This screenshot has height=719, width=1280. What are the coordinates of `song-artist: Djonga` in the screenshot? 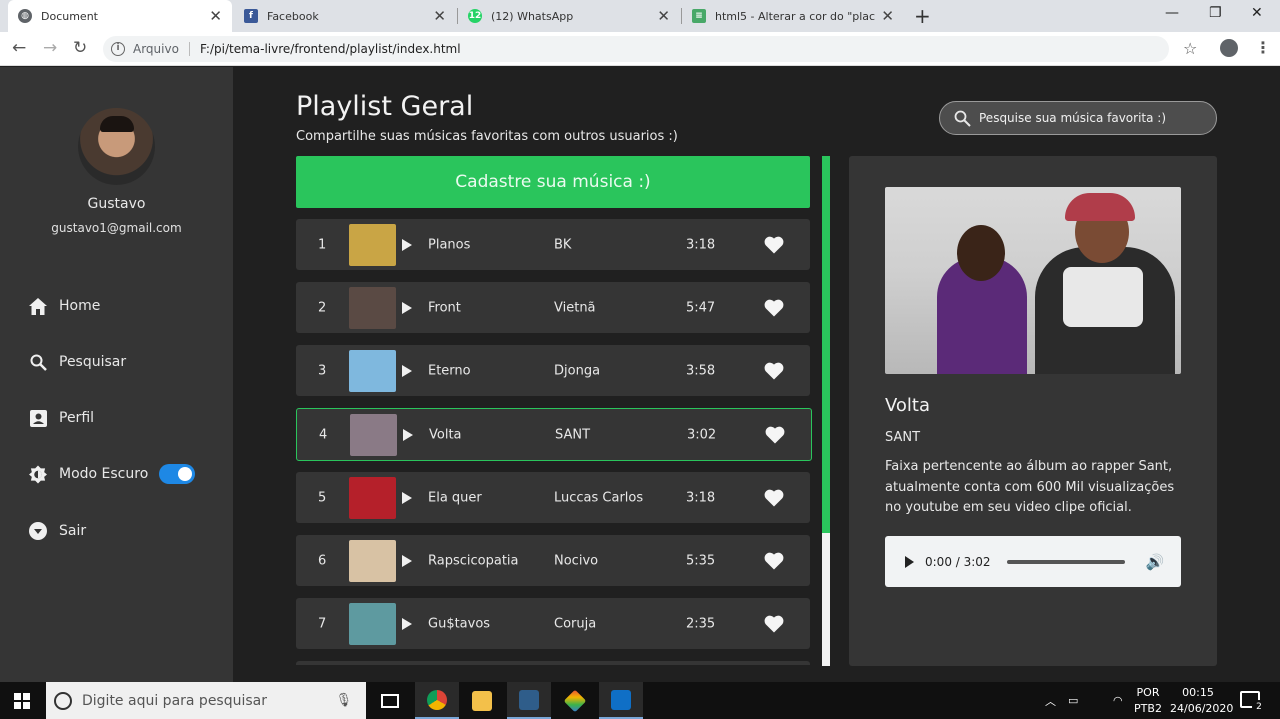 It's located at (577, 370).